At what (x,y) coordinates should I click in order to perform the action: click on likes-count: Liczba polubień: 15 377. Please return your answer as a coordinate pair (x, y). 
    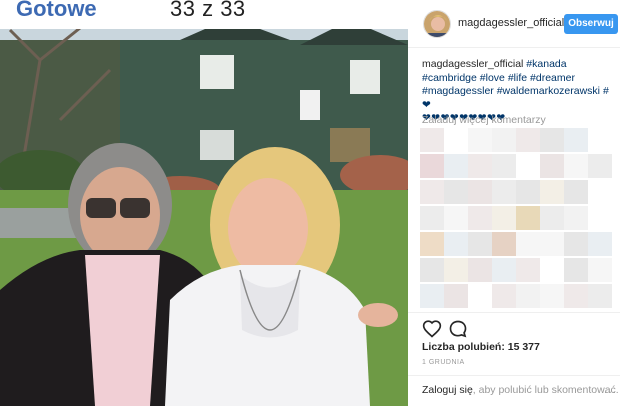
    Looking at the image, I should click on (481, 347).